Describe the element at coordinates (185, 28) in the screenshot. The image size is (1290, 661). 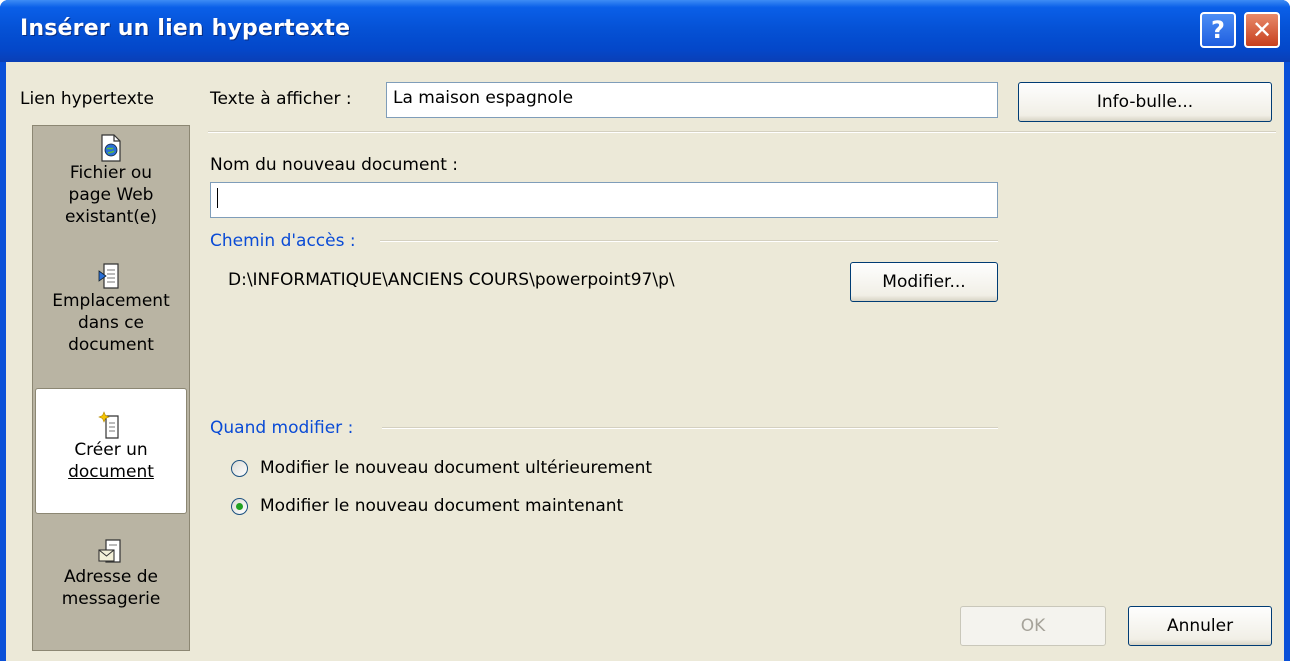
I see `dialog-title: Insérer un lien hypertexte` at that location.